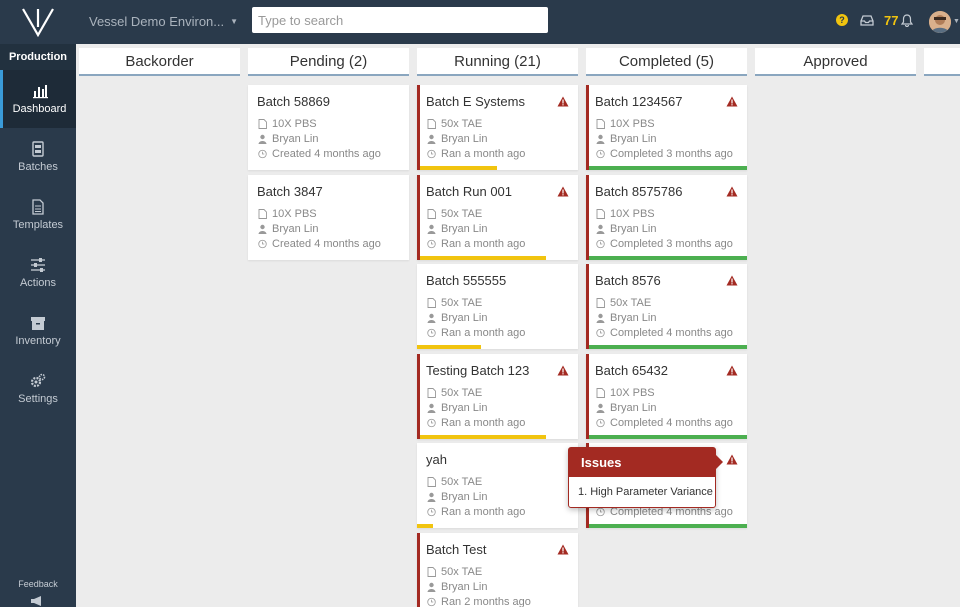  Describe the element at coordinates (38, 584) in the screenshot. I see `feedback-link: Feedback` at that location.